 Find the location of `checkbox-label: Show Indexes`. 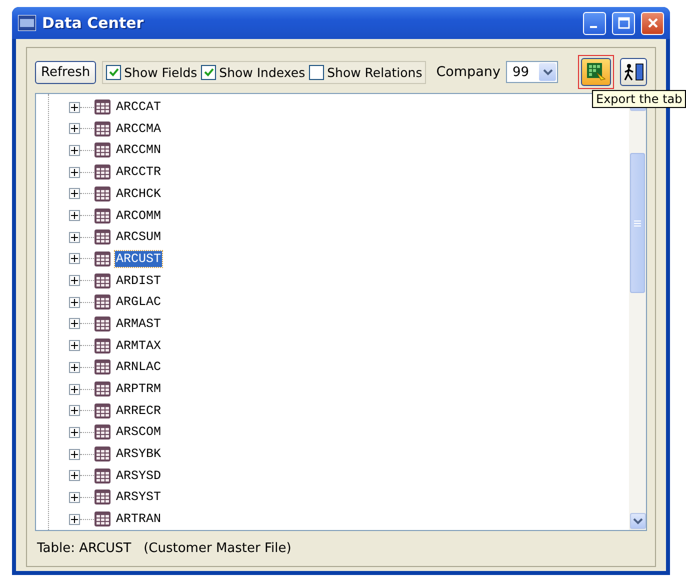

checkbox-label: Show Indexes is located at coordinates (262, 72).